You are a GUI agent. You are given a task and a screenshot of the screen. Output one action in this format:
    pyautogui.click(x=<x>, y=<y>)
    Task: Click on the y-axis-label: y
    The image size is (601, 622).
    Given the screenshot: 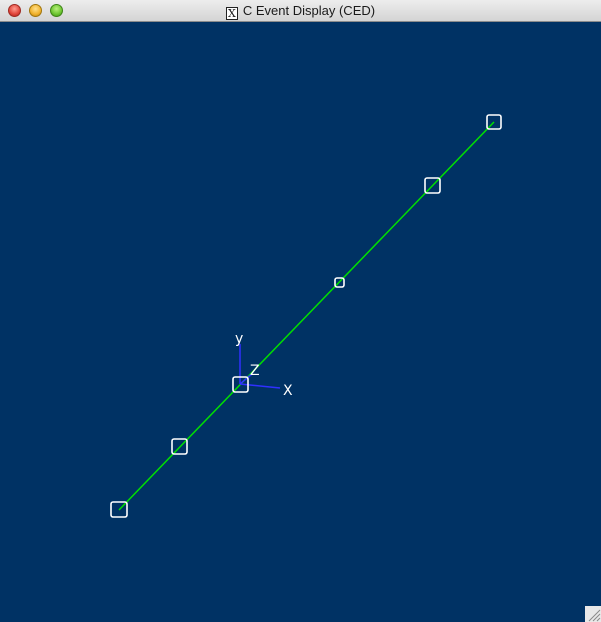 What is the action you would take?
    pyautogui.click(x=239, y=339)
    